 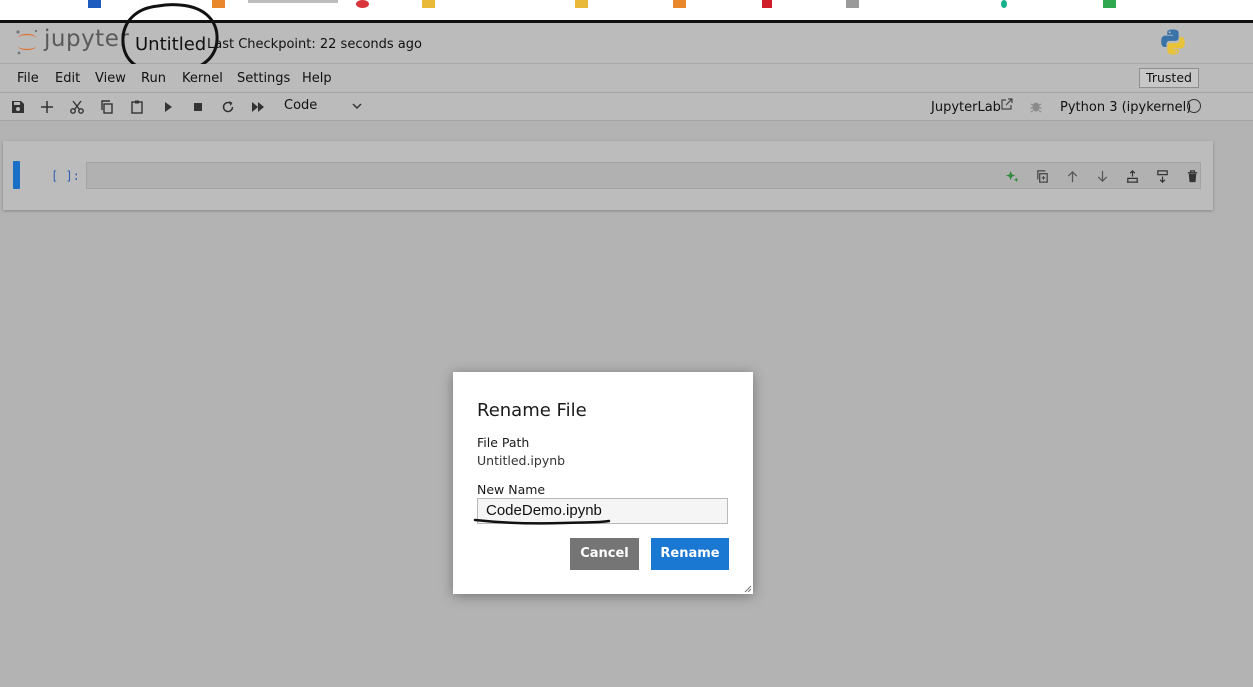 I want to click on menu-file: File, so click(x=28, y=78).